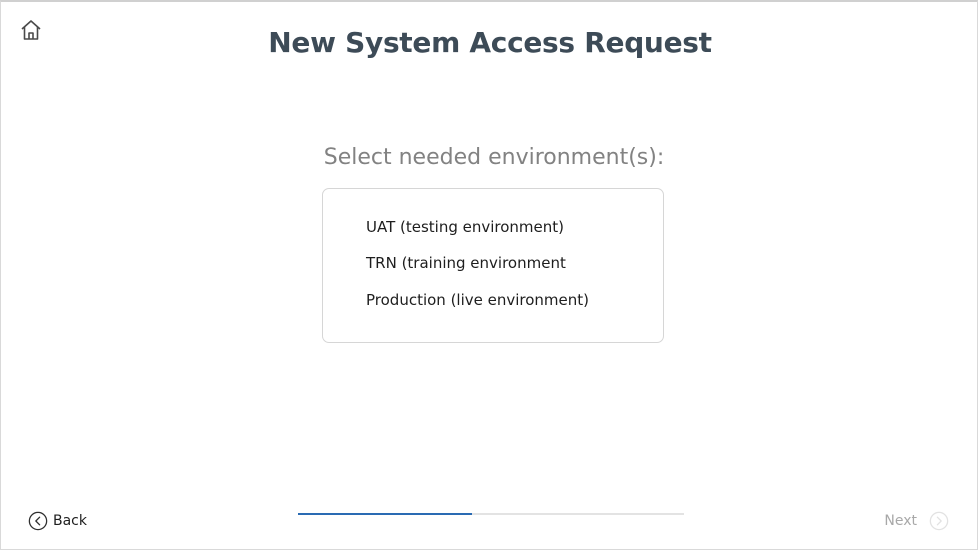 The height and width of the screenshot is (550, 978). I want to click on progress-fill, so click(385, 514).